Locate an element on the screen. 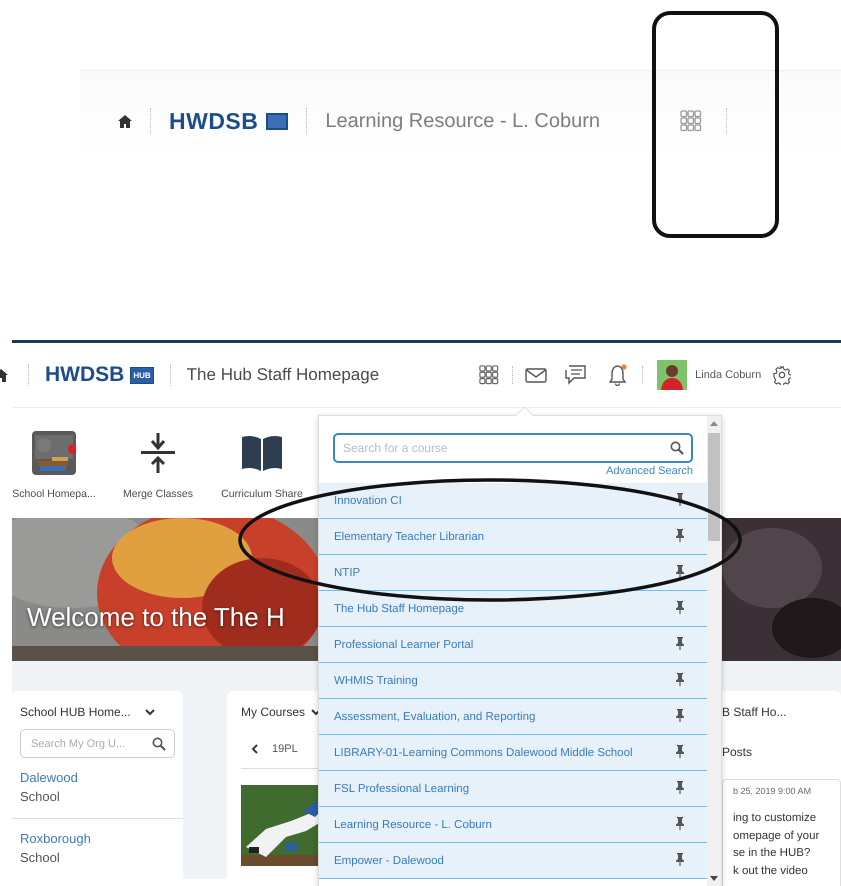  nav-label: Merge Classes is located at coordinates (158, 494).